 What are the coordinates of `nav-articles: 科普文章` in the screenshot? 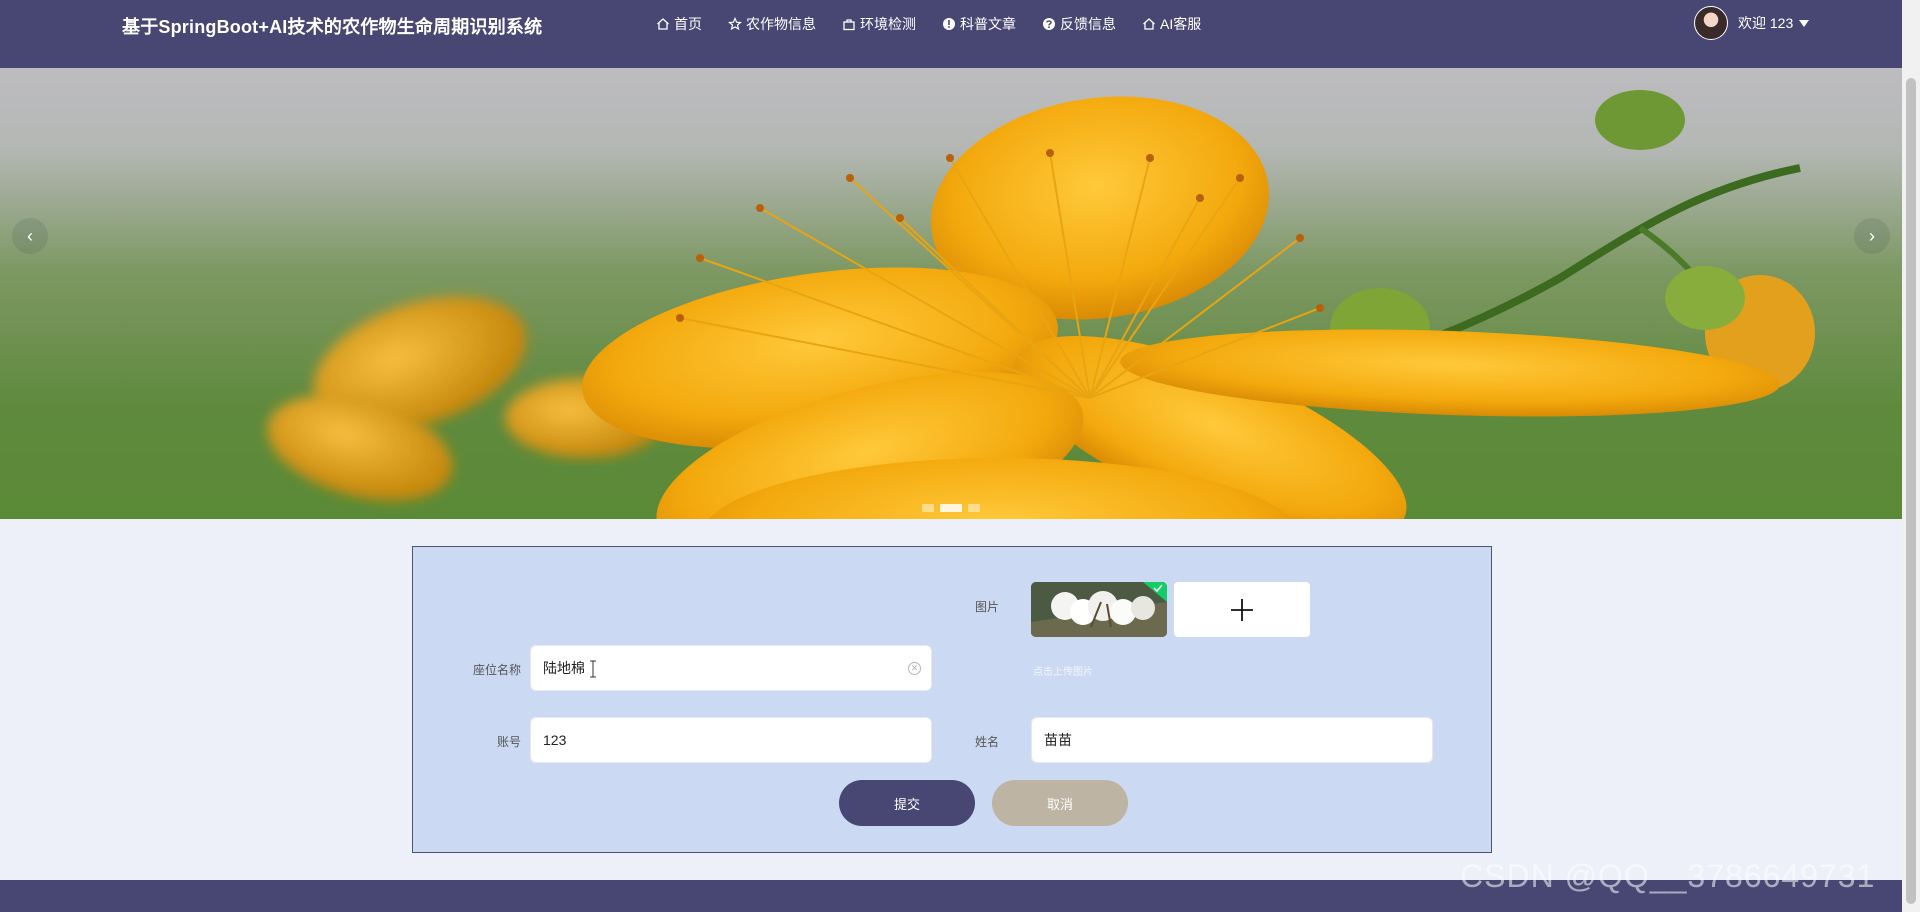 It's located at (979, 24).